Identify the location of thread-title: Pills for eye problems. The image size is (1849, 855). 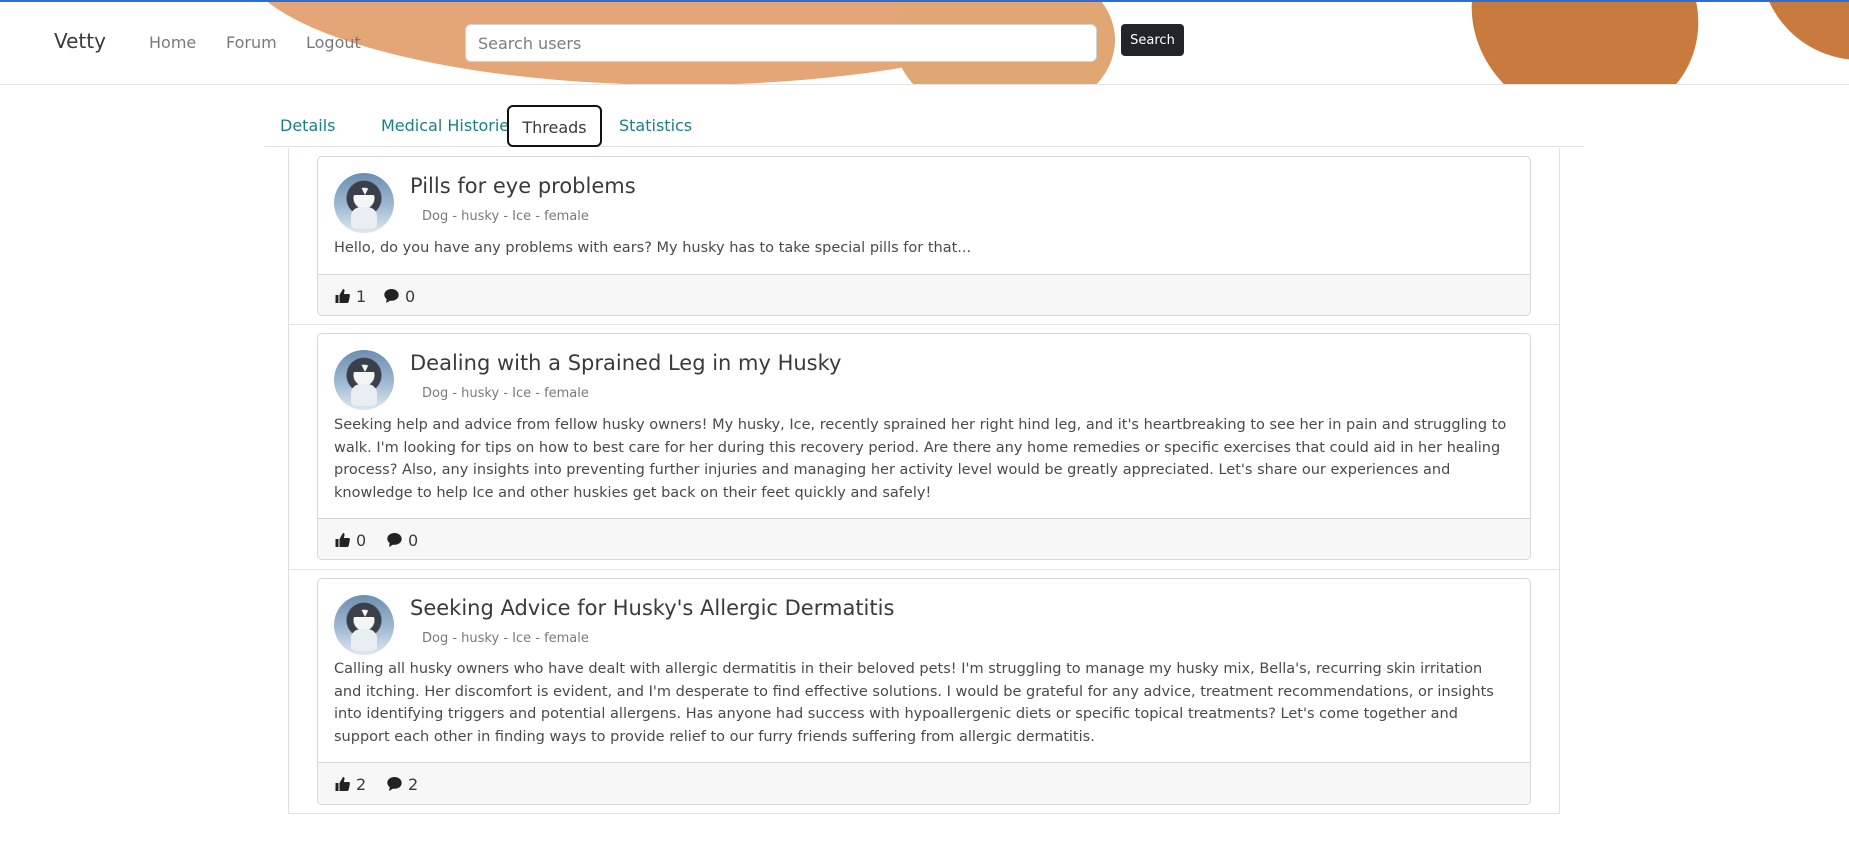
(523, 186).